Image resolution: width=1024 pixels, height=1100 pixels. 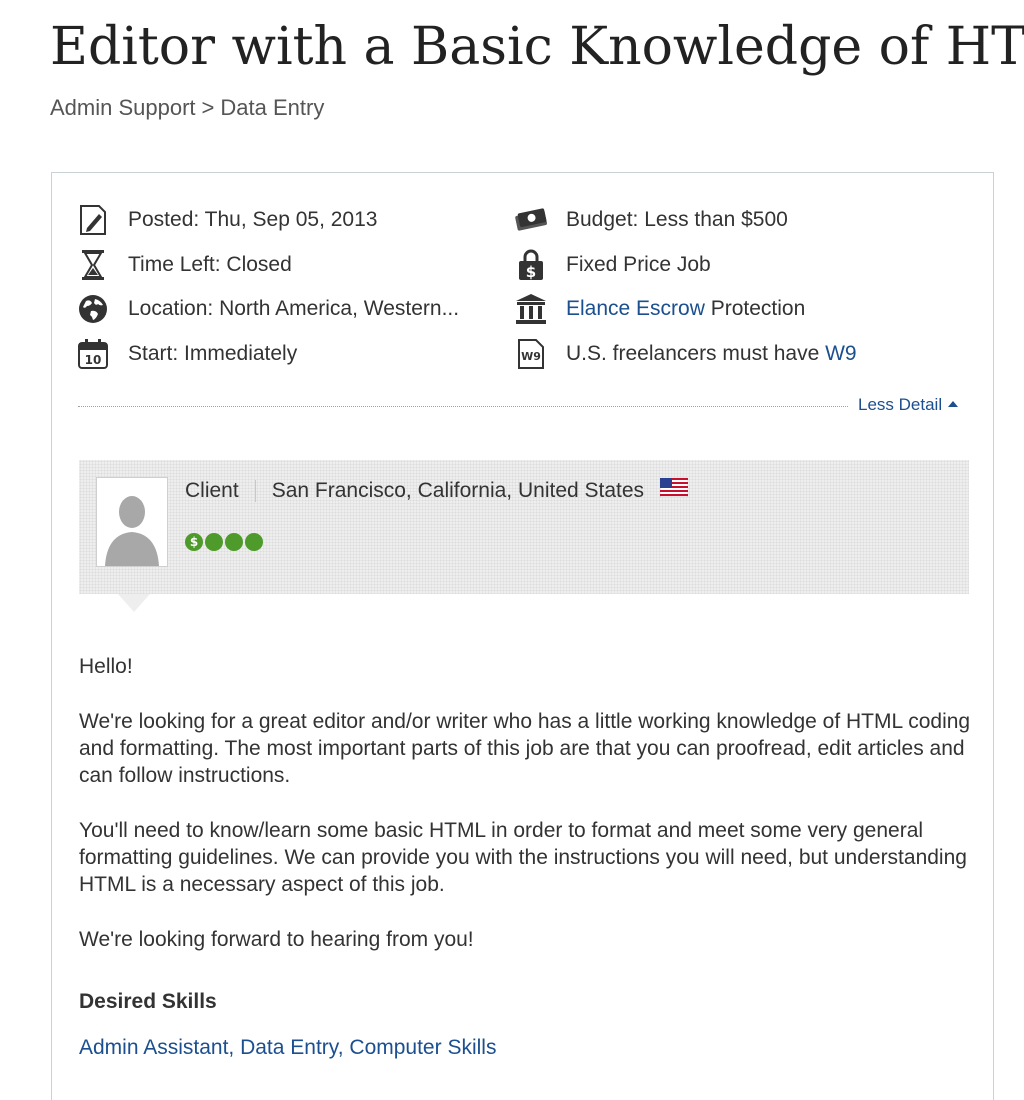 I want to click on breadcrumb-category-link: Admin Support, so click(x=123, y=107).